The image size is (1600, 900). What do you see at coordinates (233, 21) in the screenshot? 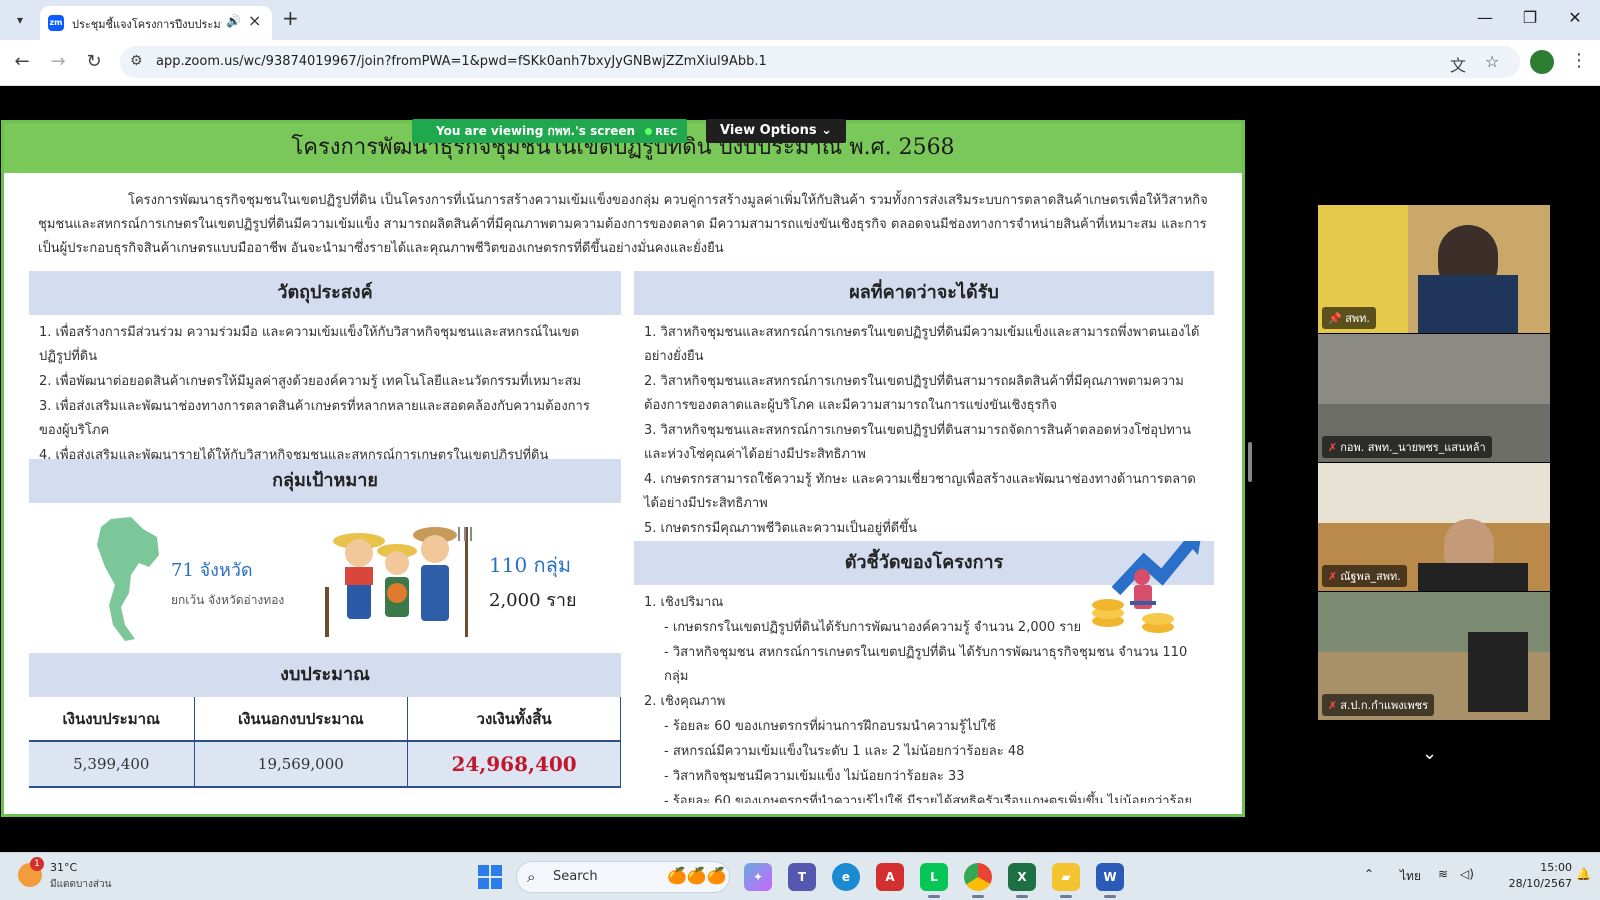
I see `speaker-icon: 🔊` at bounding box center [233, 21].